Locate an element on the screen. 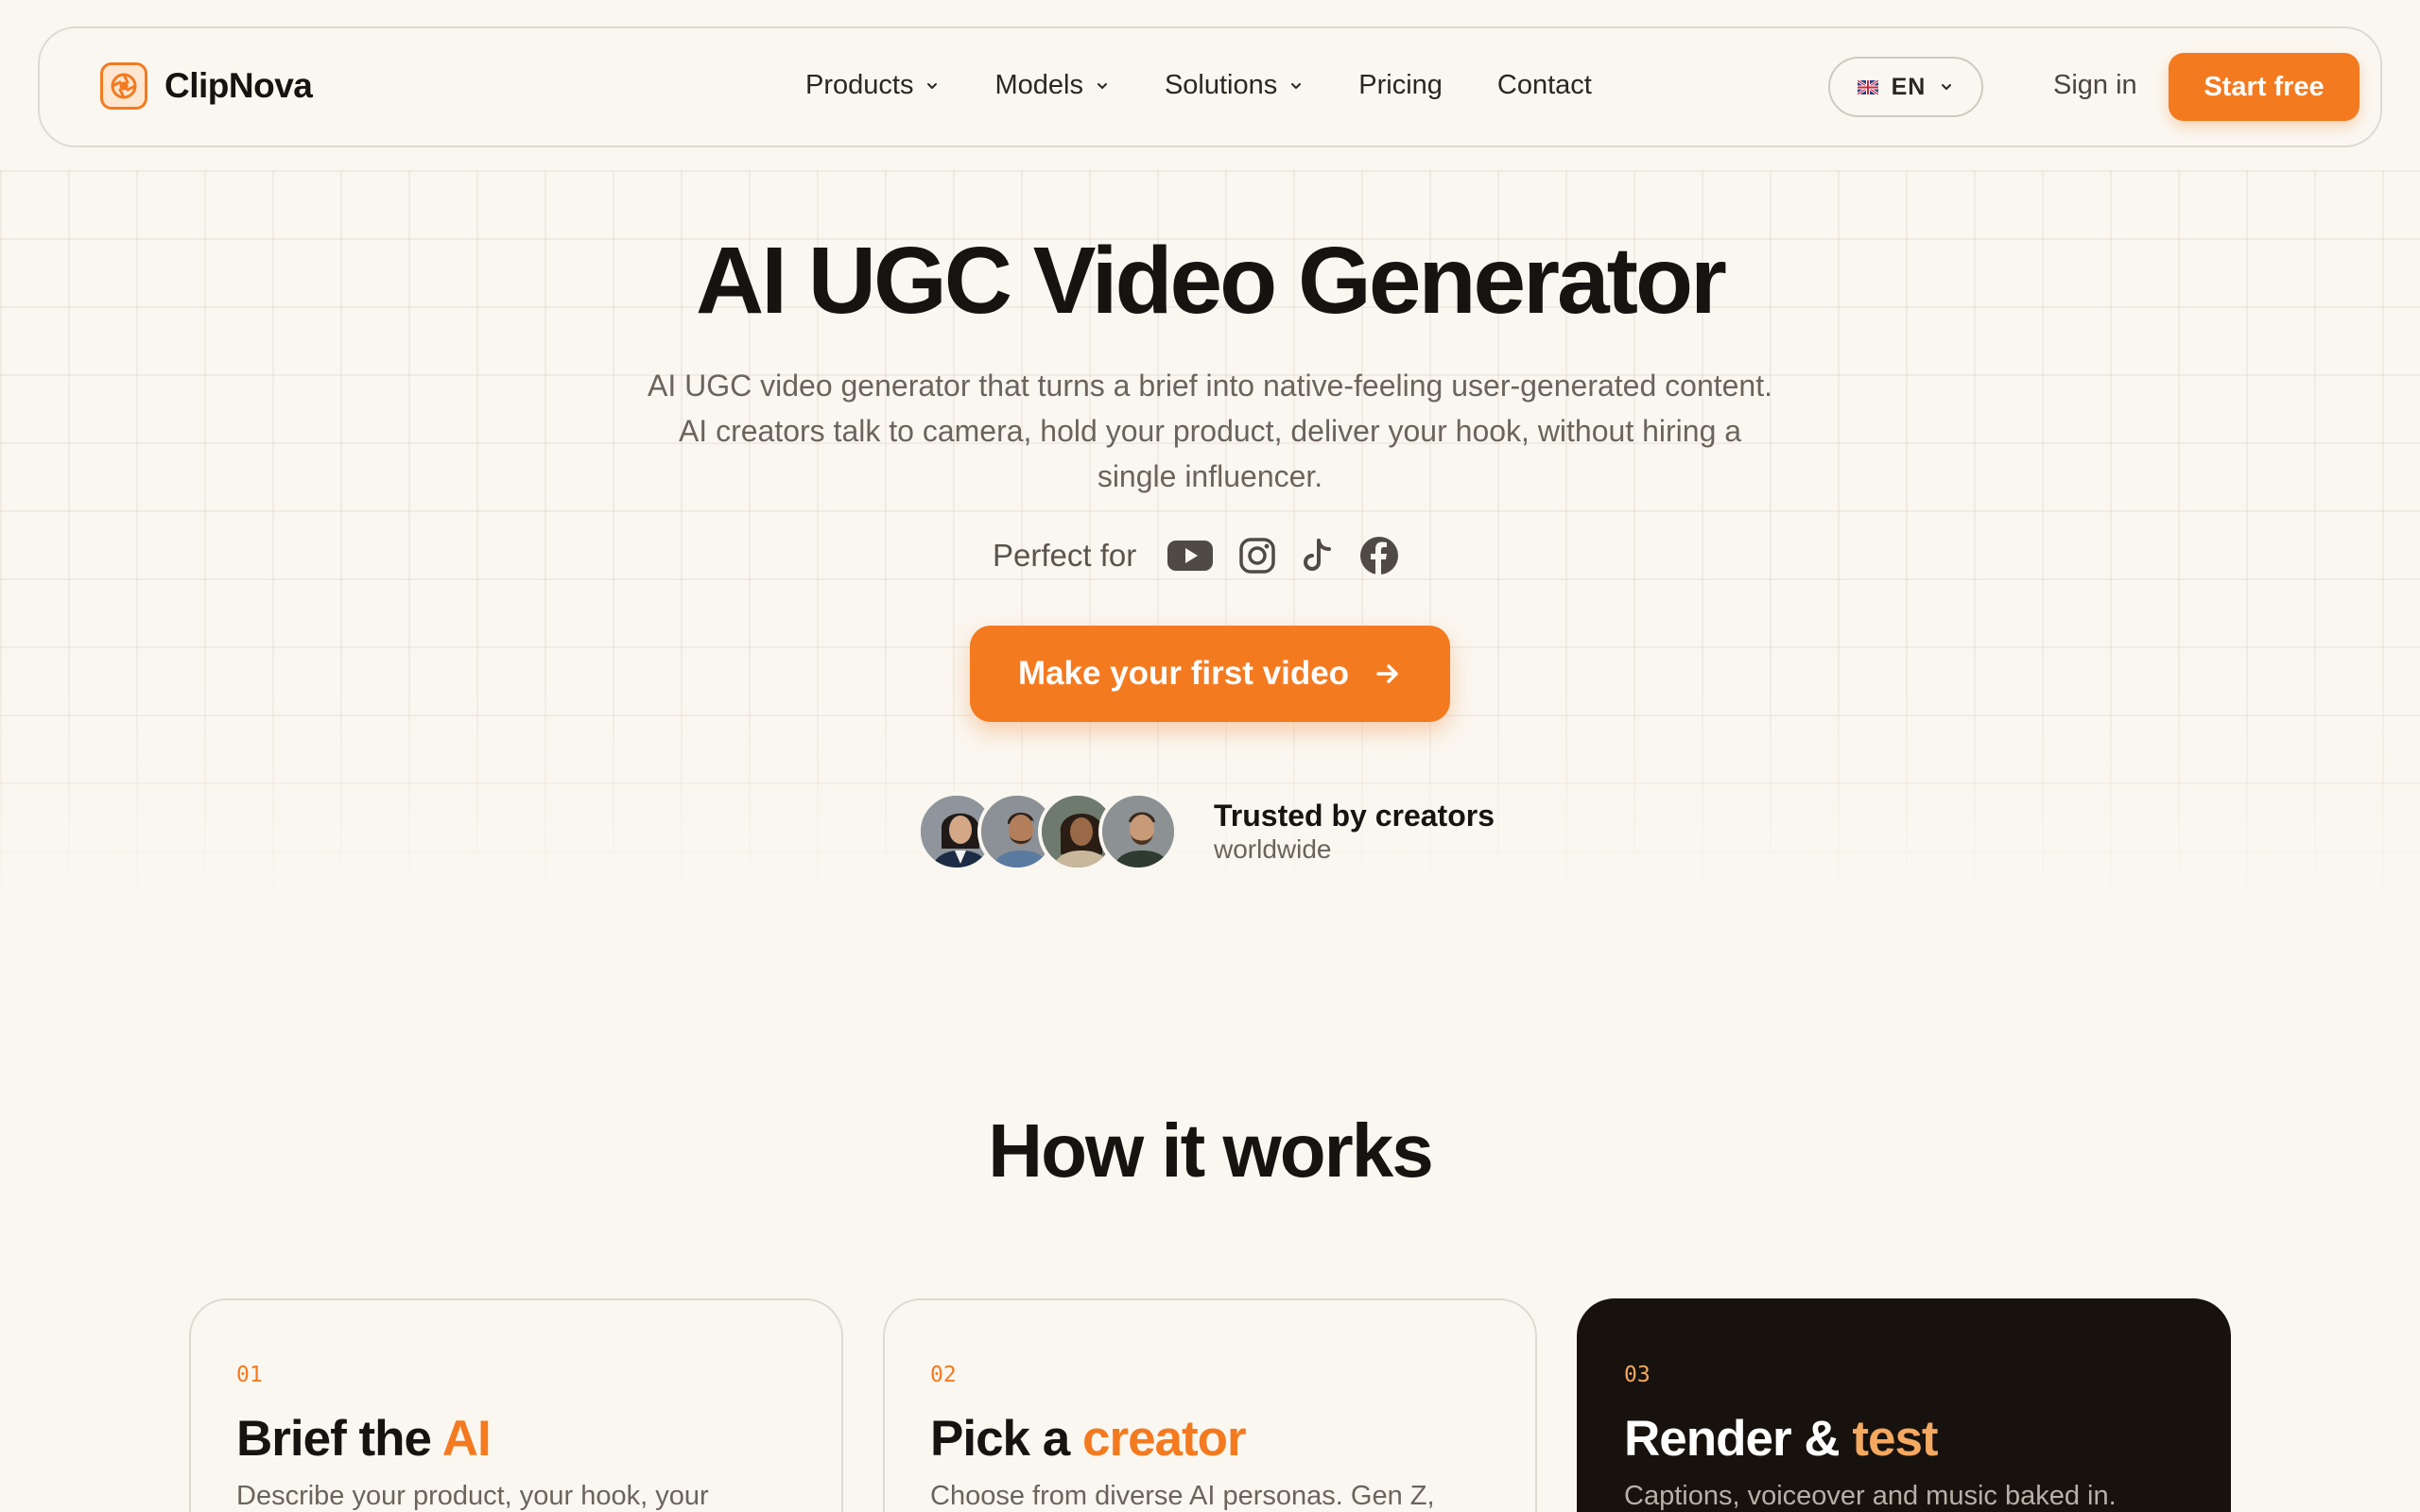 This screenshot has width=2420, height=1512. step-title-accent: test is located at coordinates (1895, 1439).